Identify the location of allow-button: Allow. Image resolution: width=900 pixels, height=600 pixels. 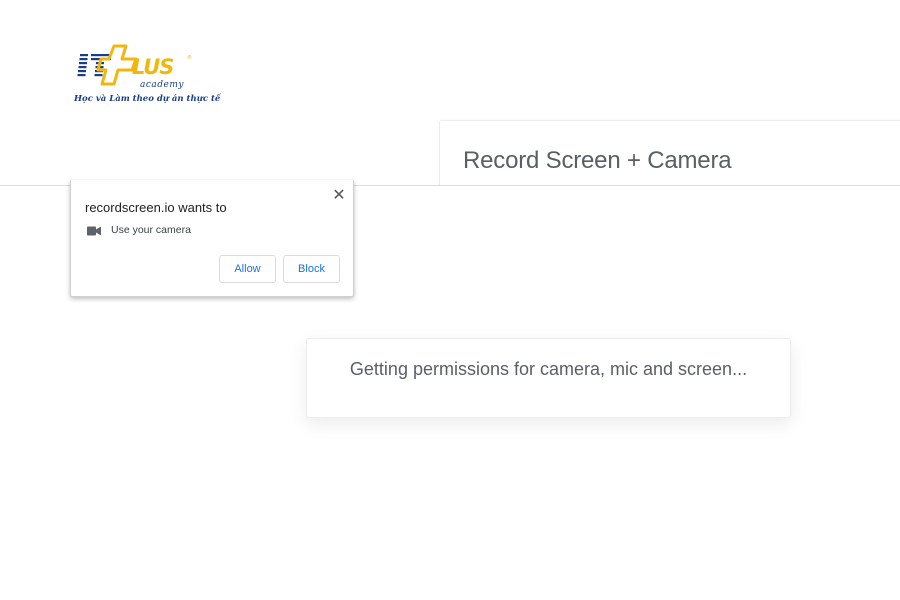
(247, 269).